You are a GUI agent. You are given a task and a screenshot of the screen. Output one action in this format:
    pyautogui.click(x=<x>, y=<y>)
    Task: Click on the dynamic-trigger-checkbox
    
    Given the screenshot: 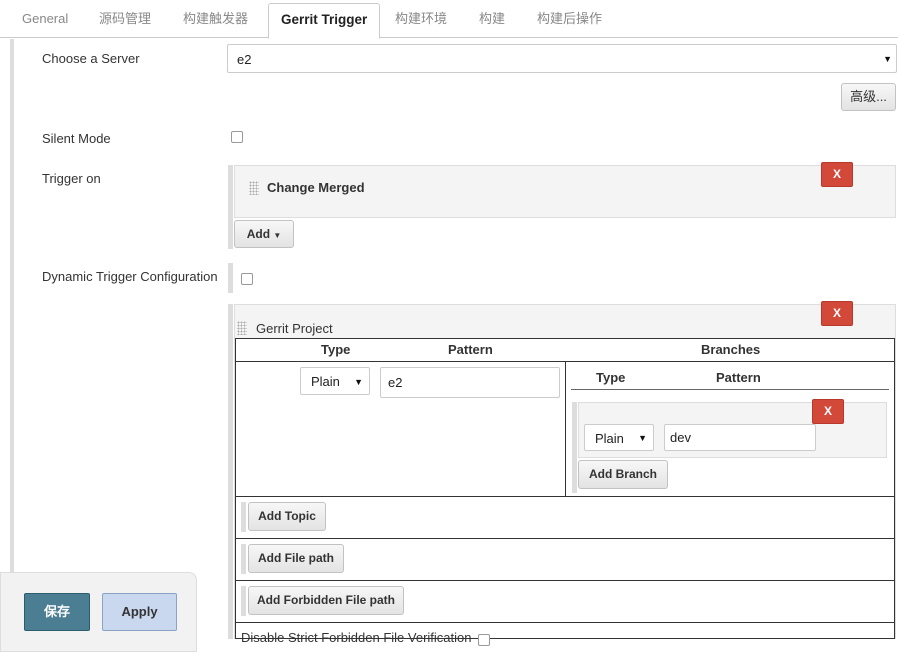 What is the action you would take?
    pyautogui.click(x=247, y=279)
    